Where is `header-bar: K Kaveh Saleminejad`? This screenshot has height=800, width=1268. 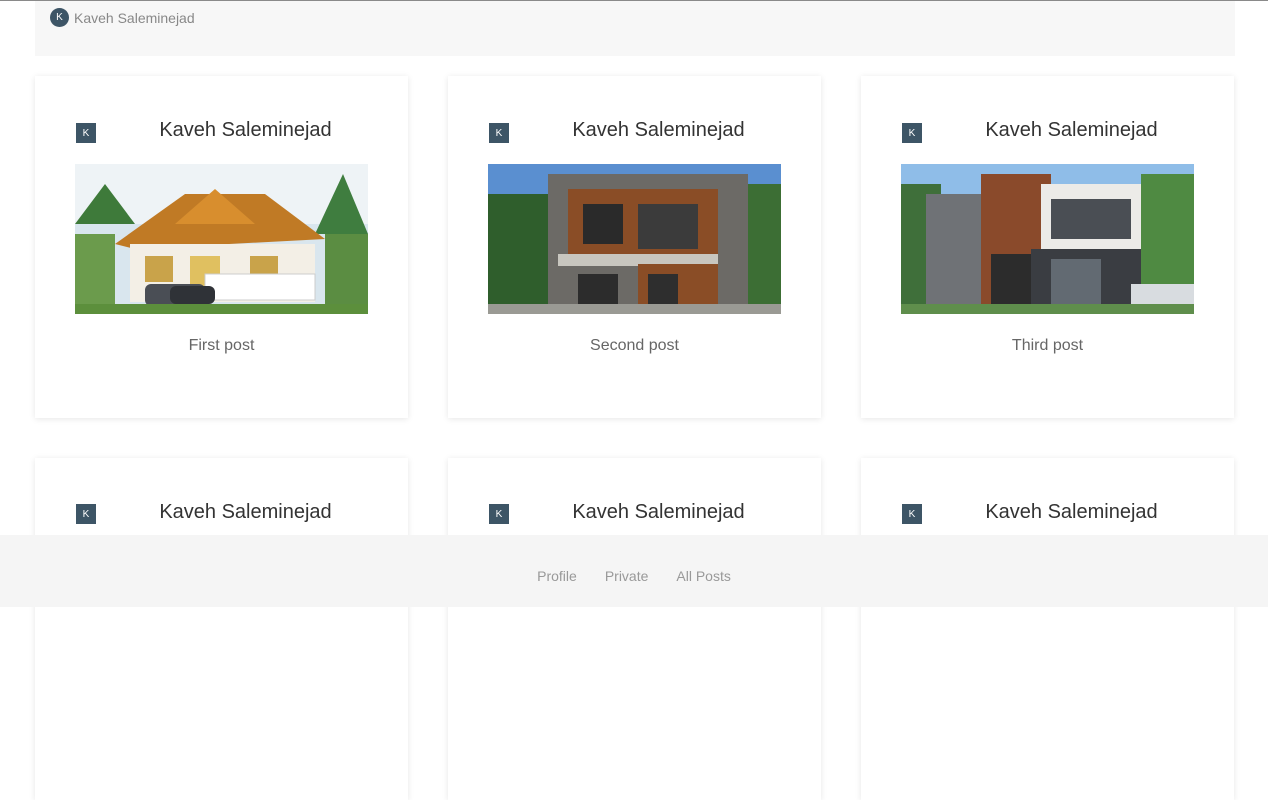
header-bar: K Kaveh Saleminejad is located at coordinates (635, 28).